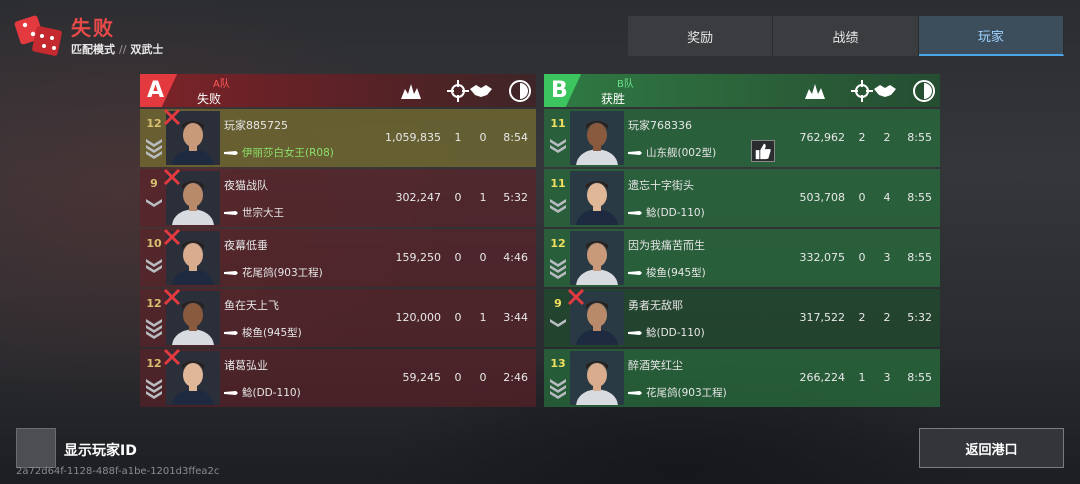 The image size is (1080, 484). What do you see at coordinates (251, 305) in the screenshot?
I see `player-name: 鱼在天上飞` at bounding box center [251, 305].